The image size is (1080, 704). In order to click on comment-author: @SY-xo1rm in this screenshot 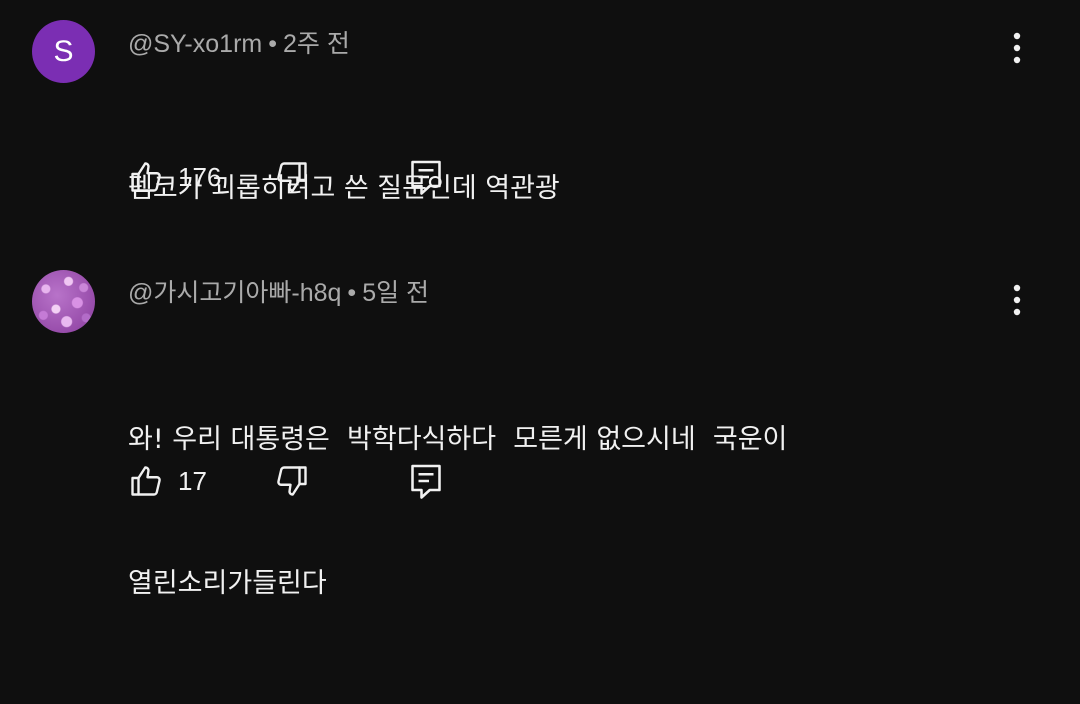, I will do `click(195, 44)`.